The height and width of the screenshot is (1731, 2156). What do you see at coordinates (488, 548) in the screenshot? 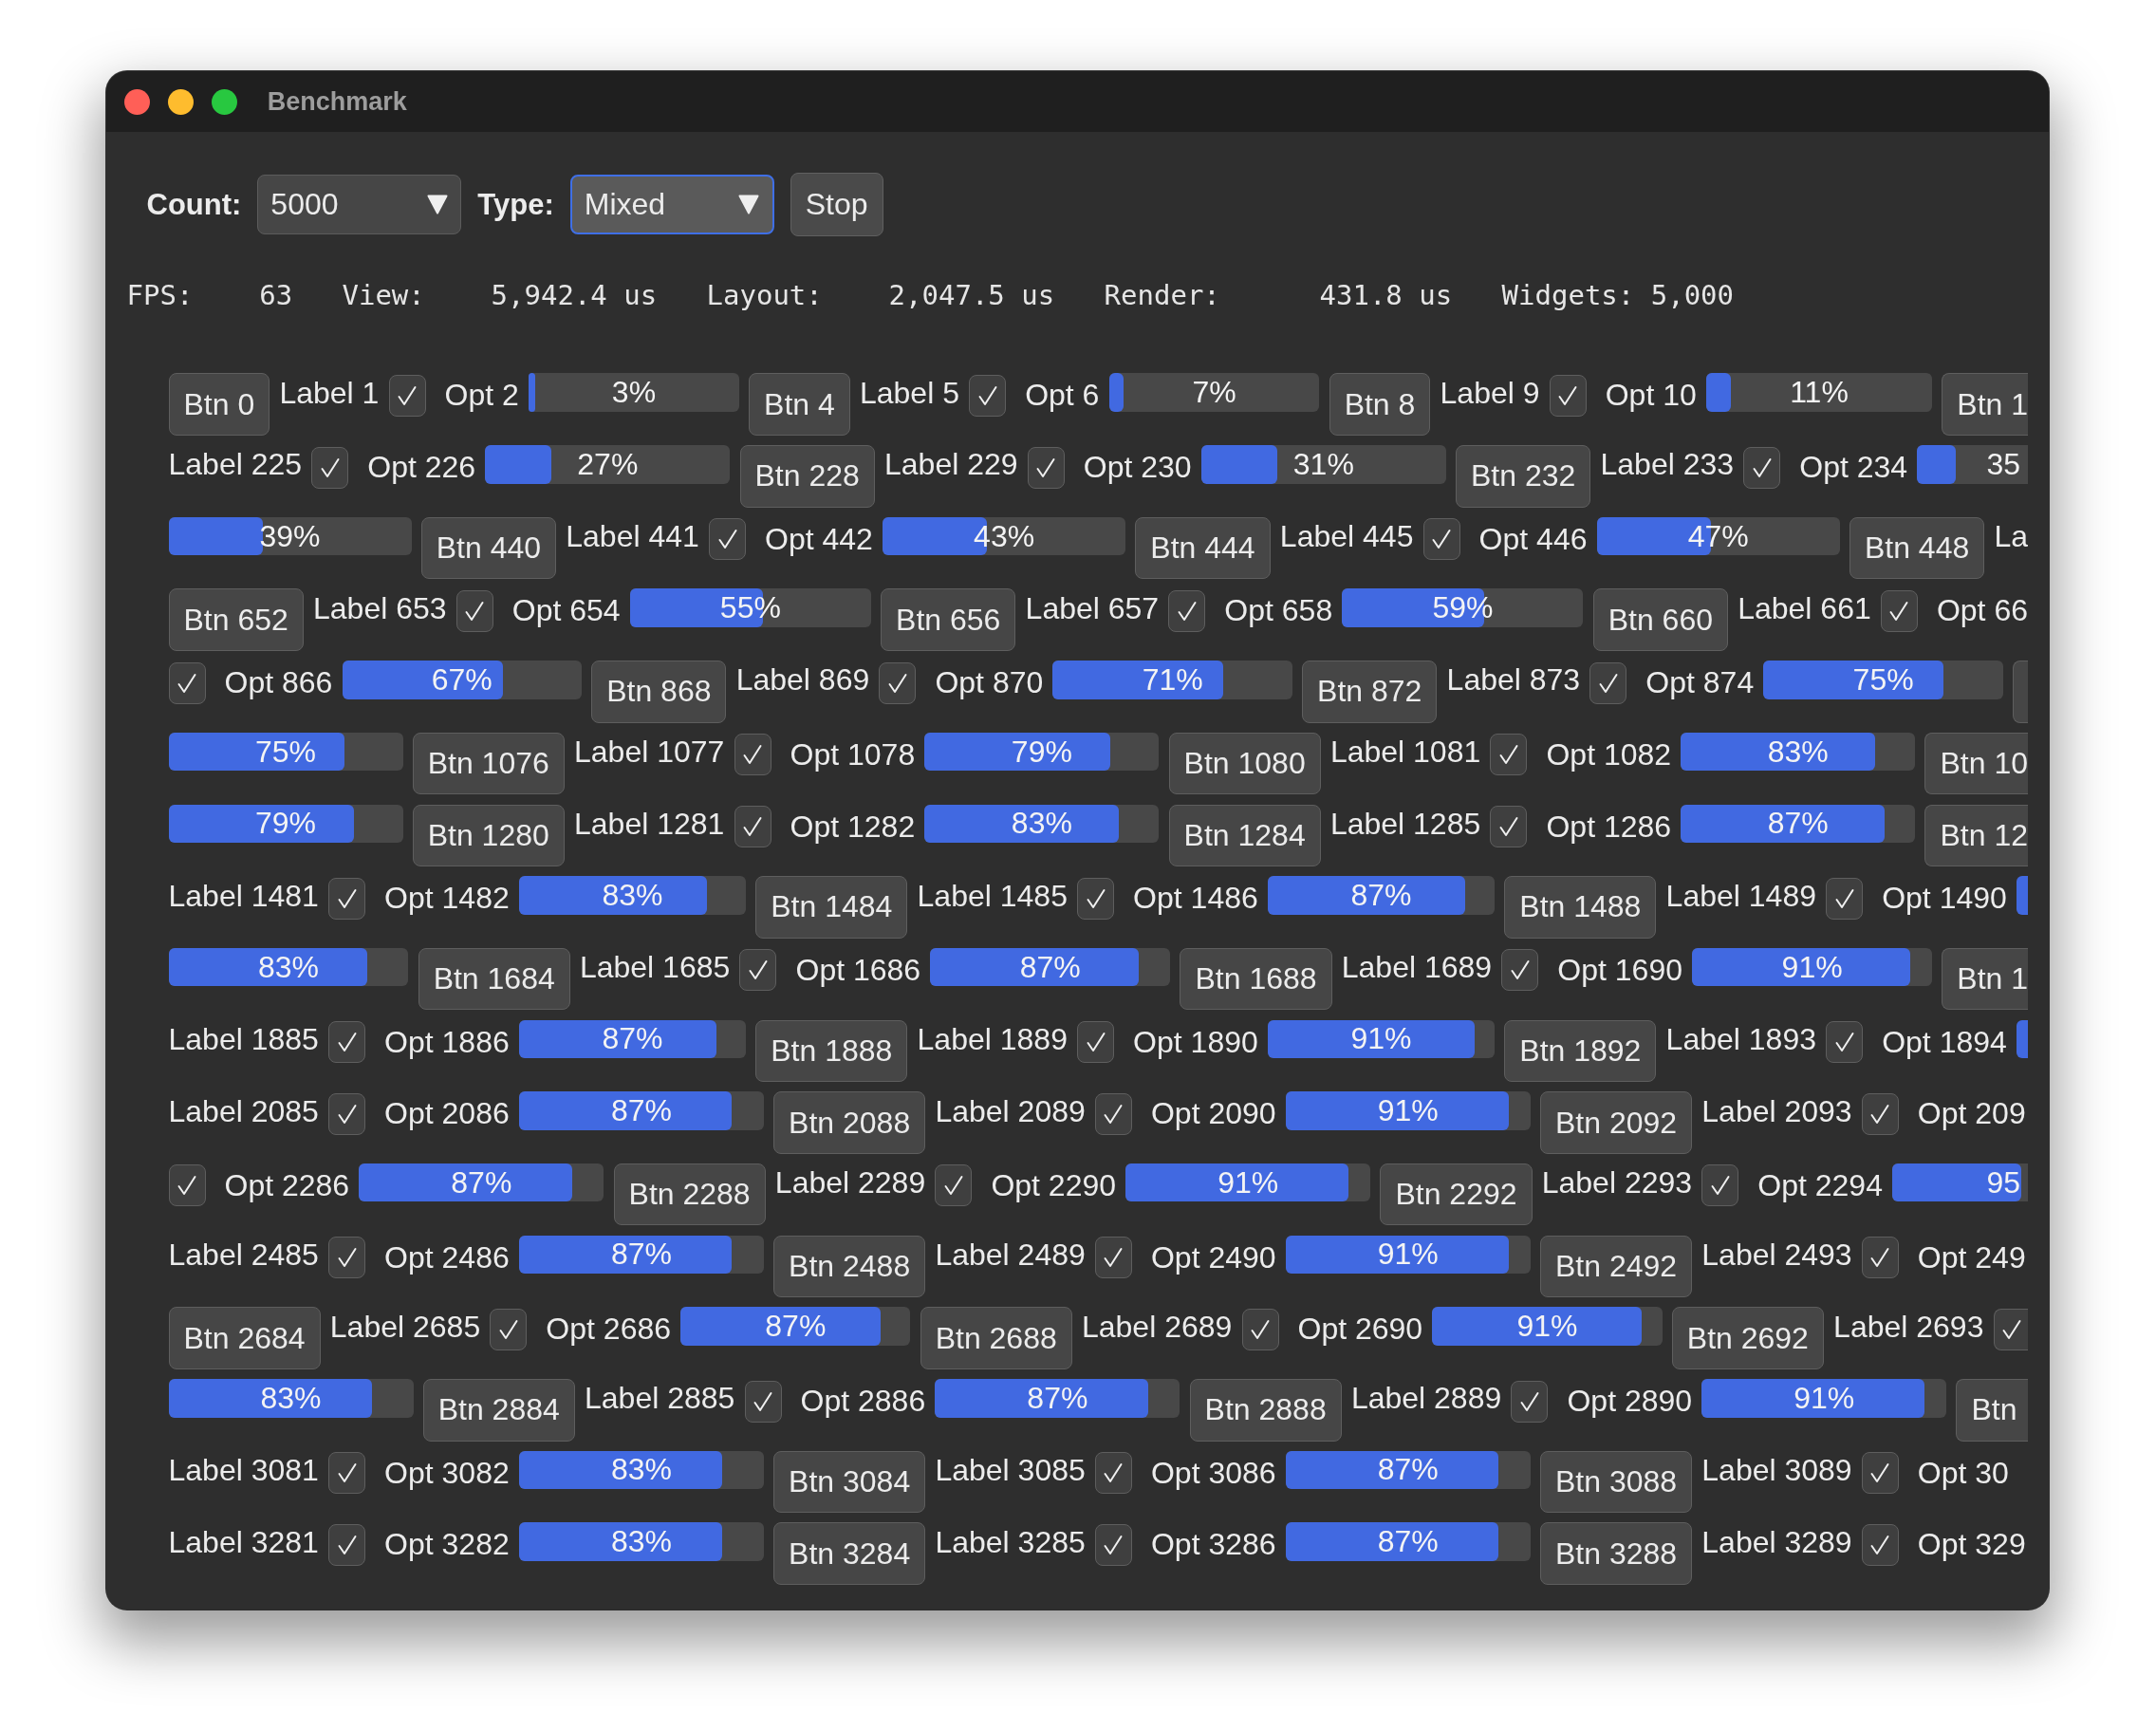
I see `widget-button: Btn 440` at bounding box center [488, 548].